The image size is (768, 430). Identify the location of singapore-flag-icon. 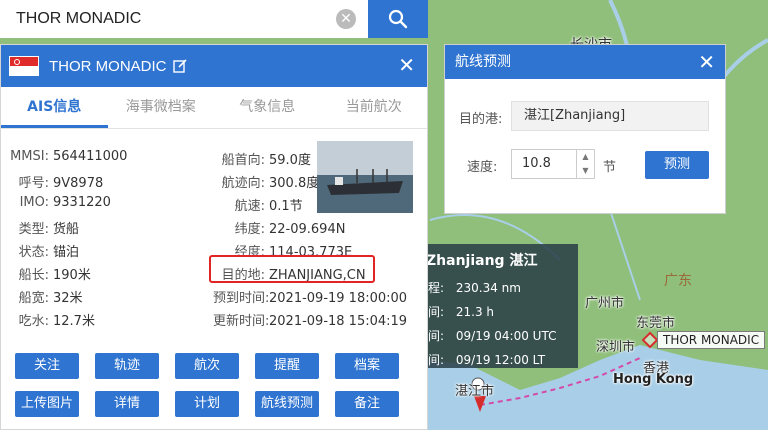
(24, 66).